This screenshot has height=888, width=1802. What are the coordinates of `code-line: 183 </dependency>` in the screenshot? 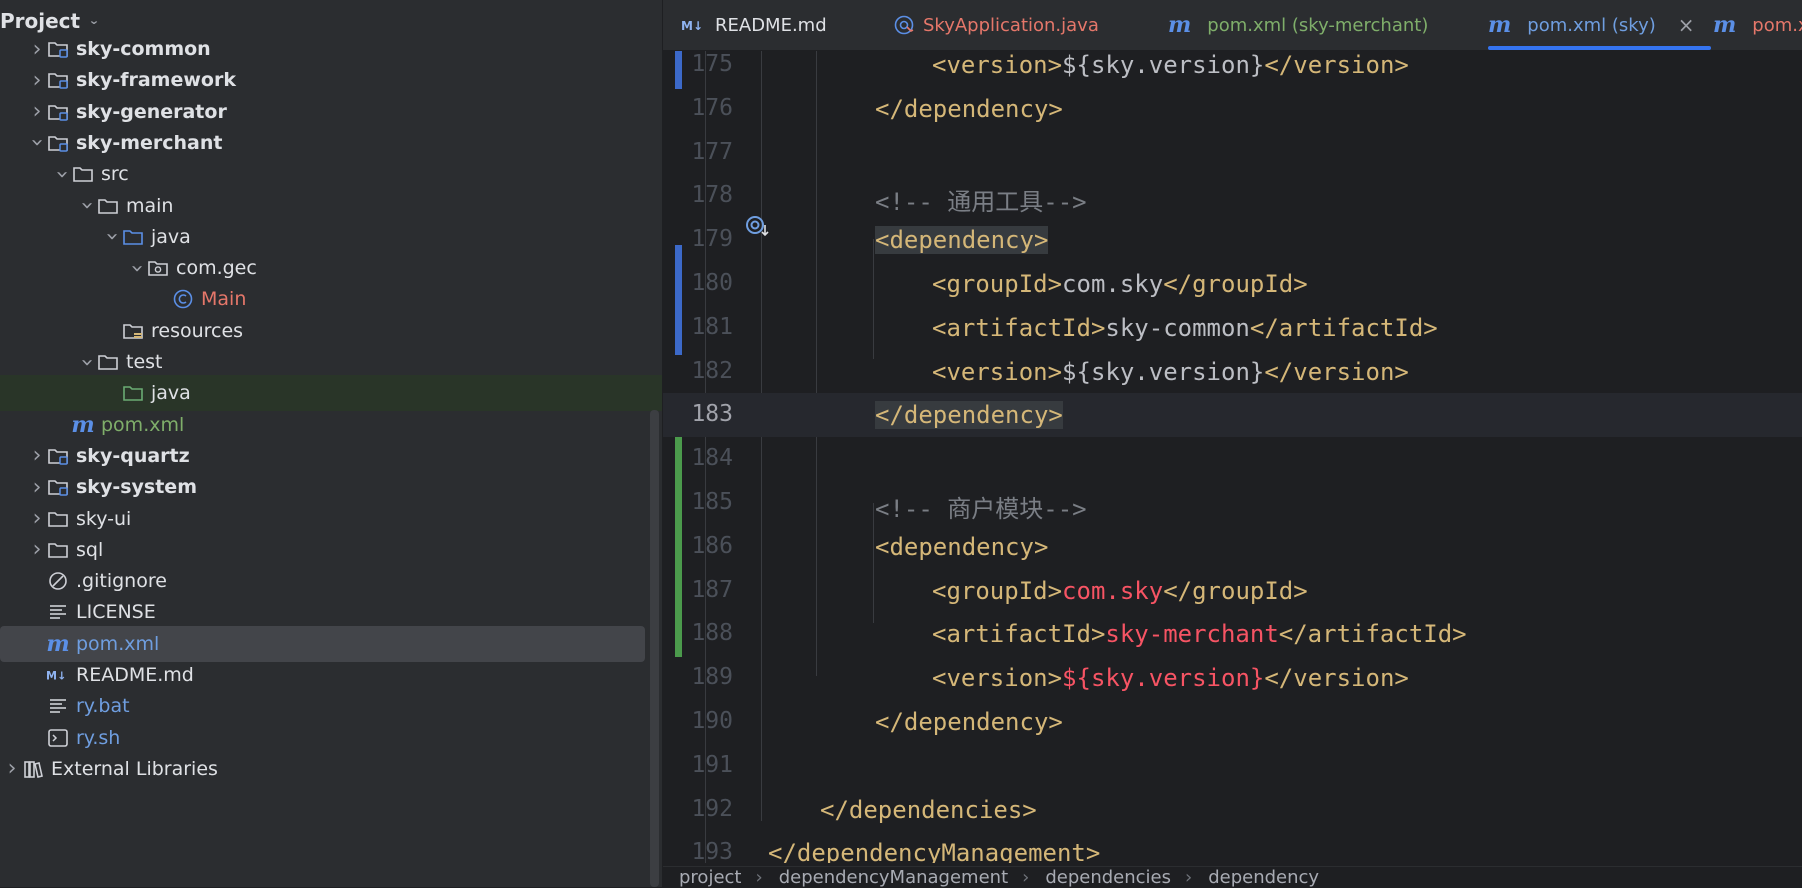 It's located at (1232, 415).